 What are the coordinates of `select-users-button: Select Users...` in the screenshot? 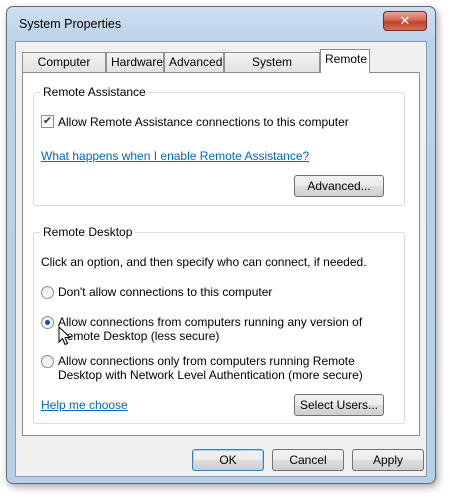 It's located at (339, 405).